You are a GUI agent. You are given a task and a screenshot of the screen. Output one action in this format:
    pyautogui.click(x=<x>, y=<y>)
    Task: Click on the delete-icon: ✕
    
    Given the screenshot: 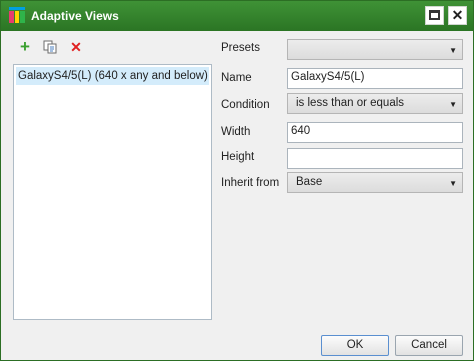 What is the action you would take?
    pyautogui.click(x=76, y=47)
    